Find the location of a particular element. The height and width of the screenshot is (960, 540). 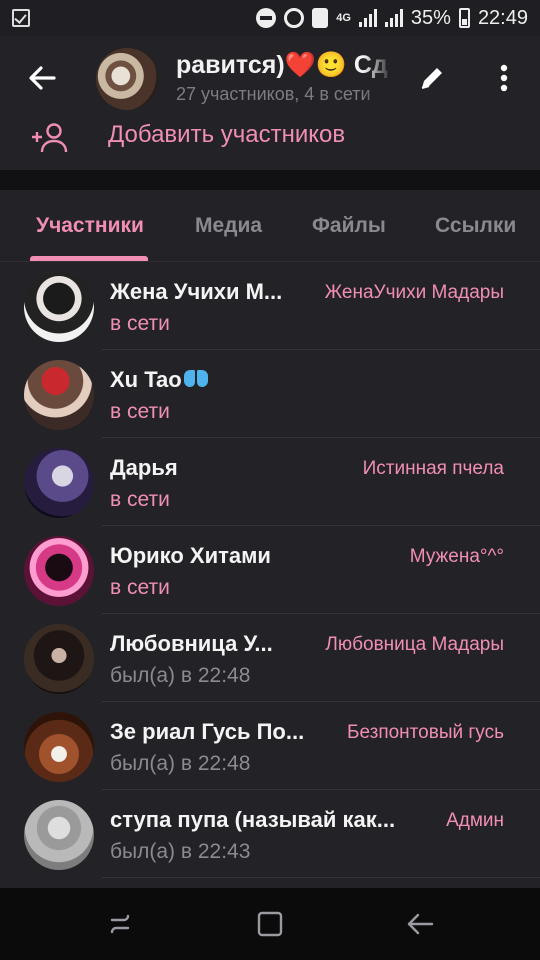

member-role: ЖенаУчихи Мадары is located at coordinates (414, 292).